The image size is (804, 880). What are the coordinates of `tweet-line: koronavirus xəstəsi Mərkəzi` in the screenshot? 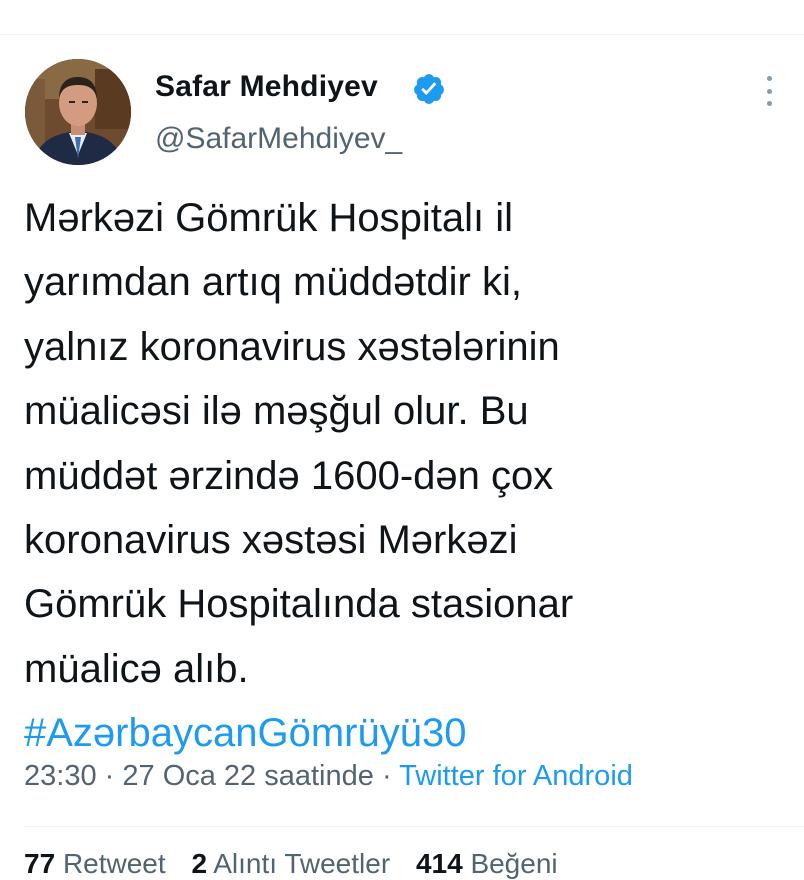 It's located at (271, 540).